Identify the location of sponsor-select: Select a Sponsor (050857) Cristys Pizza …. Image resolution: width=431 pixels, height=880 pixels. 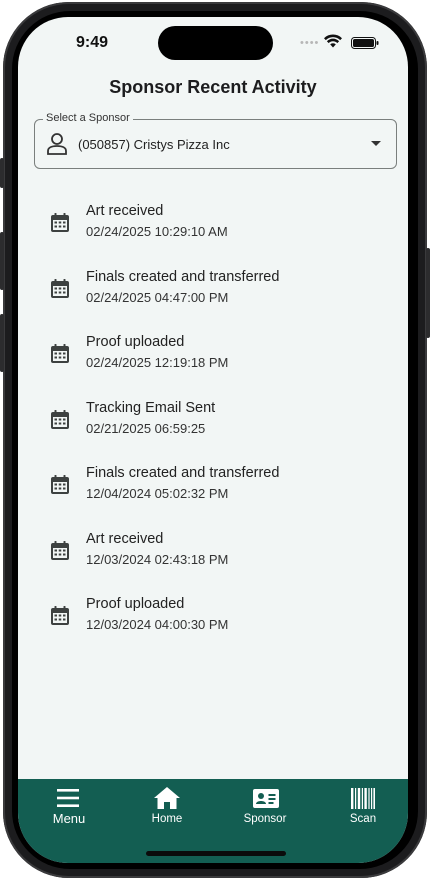
(215, 140).